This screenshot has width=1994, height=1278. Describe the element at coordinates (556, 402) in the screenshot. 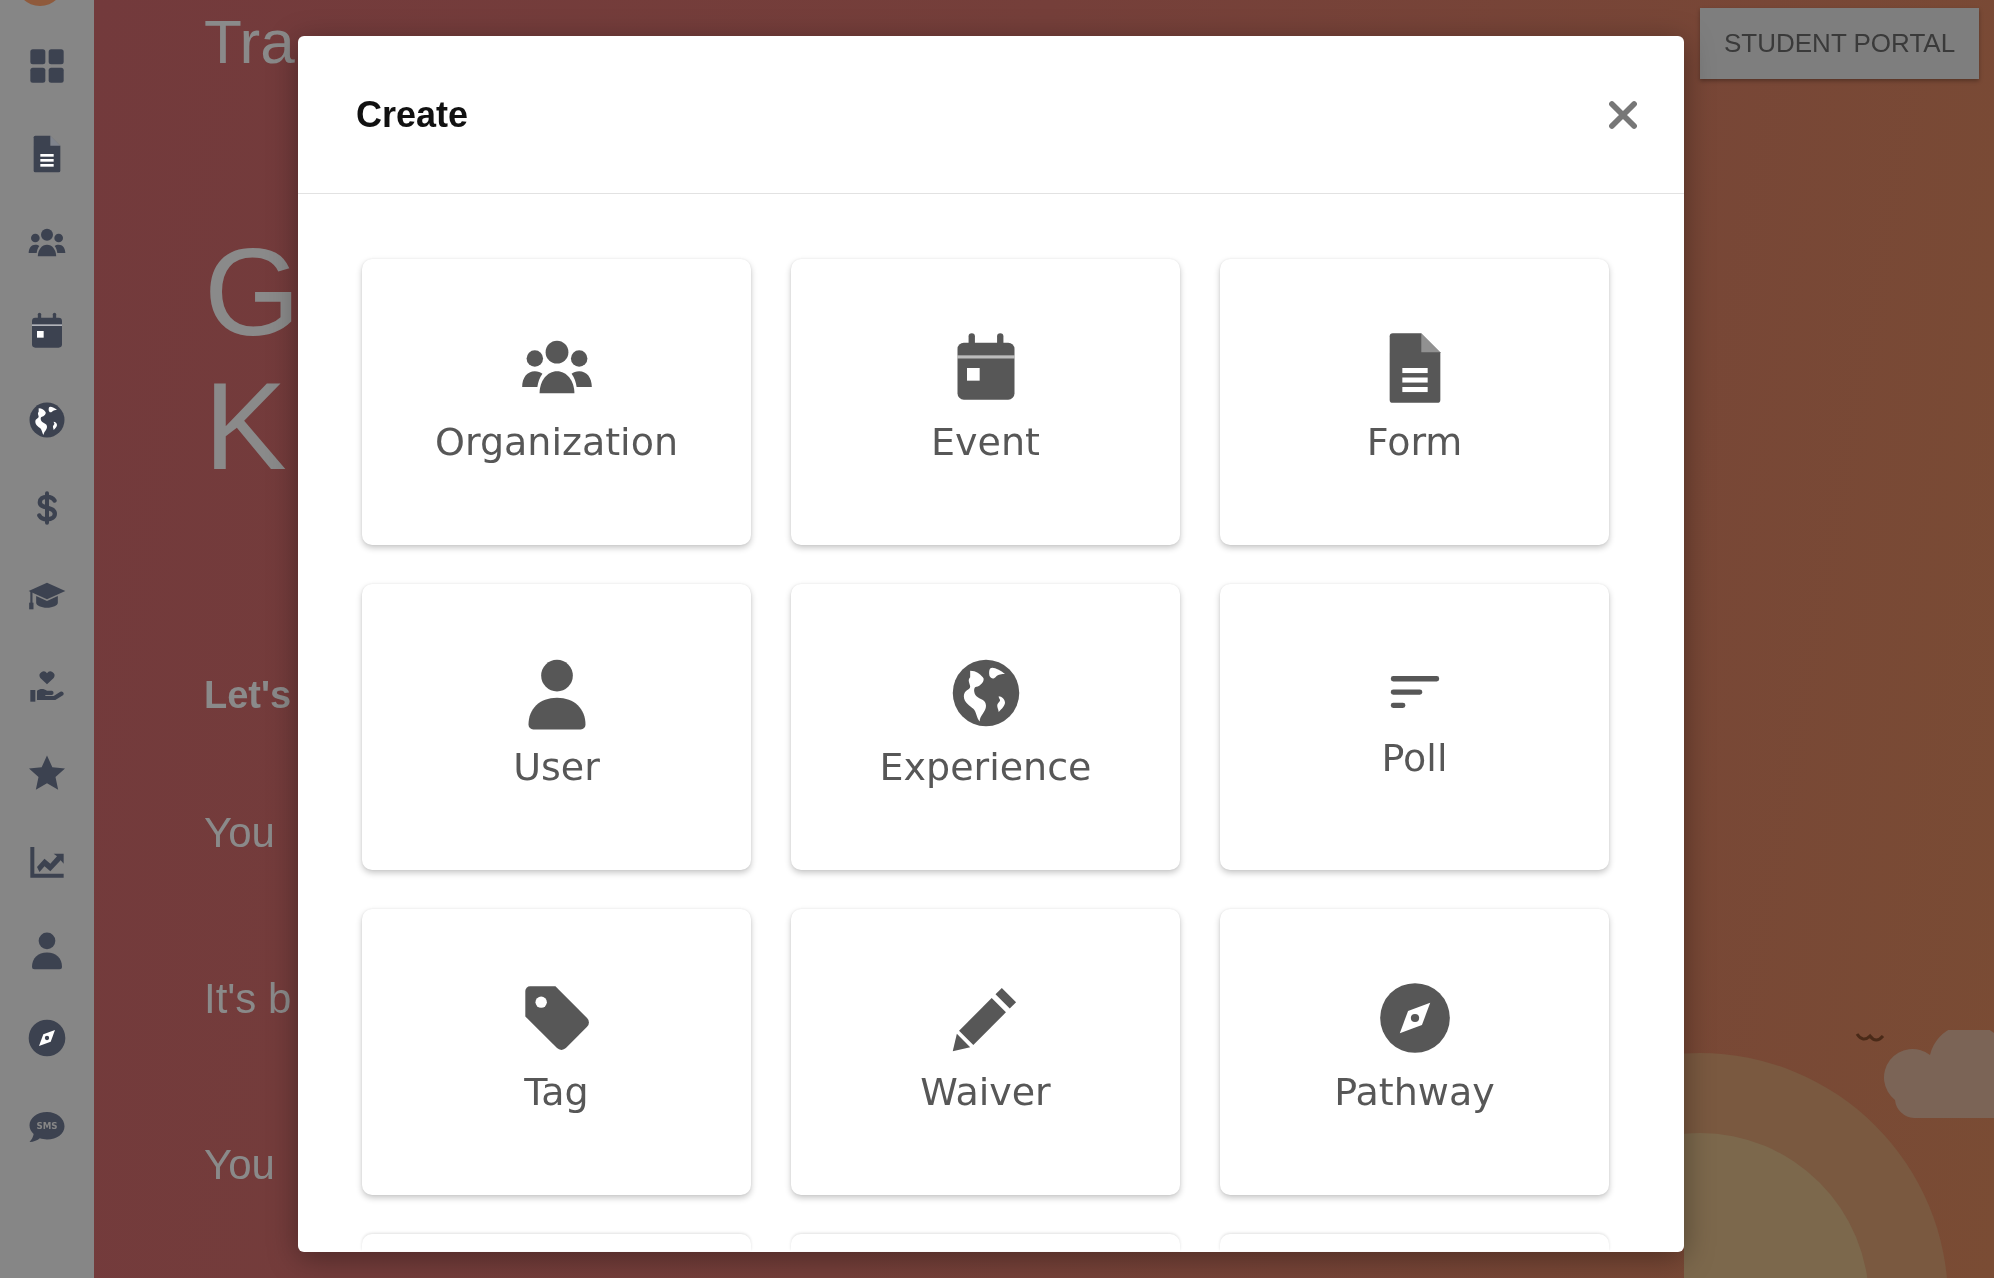

I see `create-option-card: Organization` at that location.